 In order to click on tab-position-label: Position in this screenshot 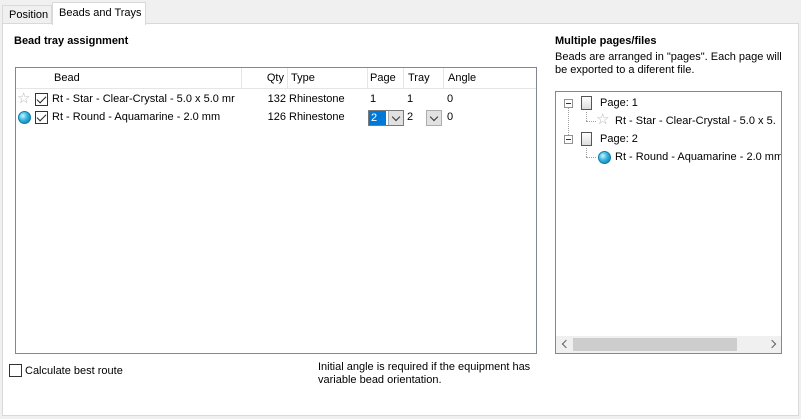, I will do `click(29, 15)`.